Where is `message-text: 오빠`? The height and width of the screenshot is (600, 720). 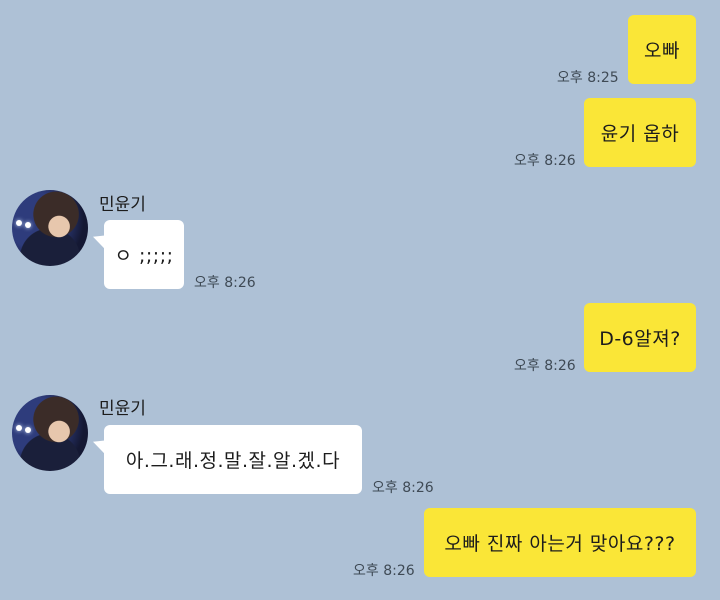
message-text: 오빠 is located at coordinates (662, 51).